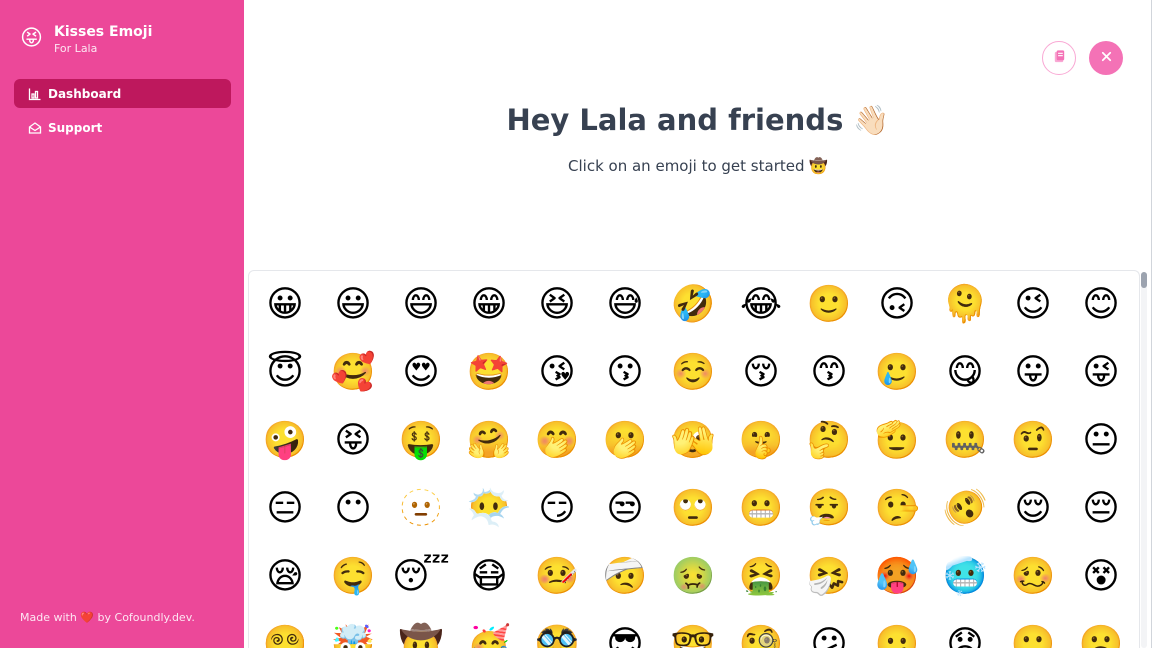 The width and height of the screenshot is (1152, 648). I want to click on emoji-button: ☺️, so click(693, 373).